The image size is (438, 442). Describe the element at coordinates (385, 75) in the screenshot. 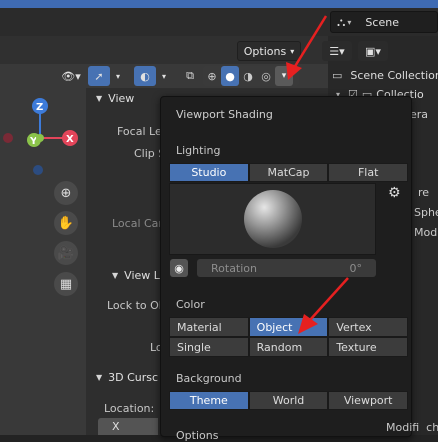

I see `outliner-row-scene-collection: ▭ Scene Collection` at that location.